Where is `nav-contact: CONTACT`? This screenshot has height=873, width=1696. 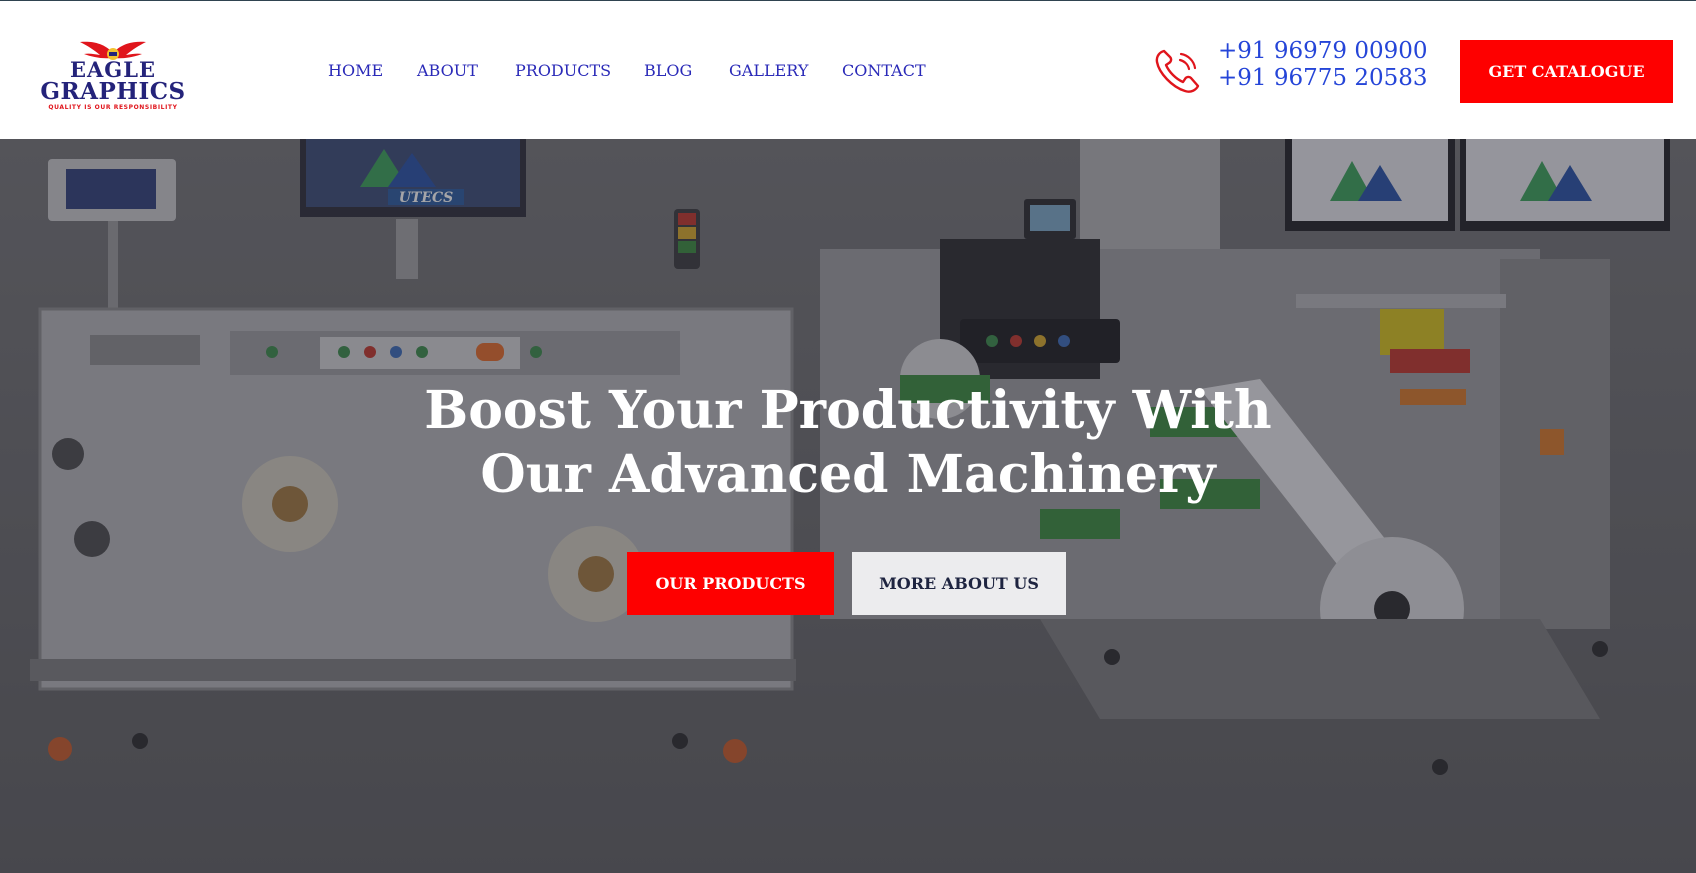
nav-contact: CONTACT is located at coordinates (884, 71).